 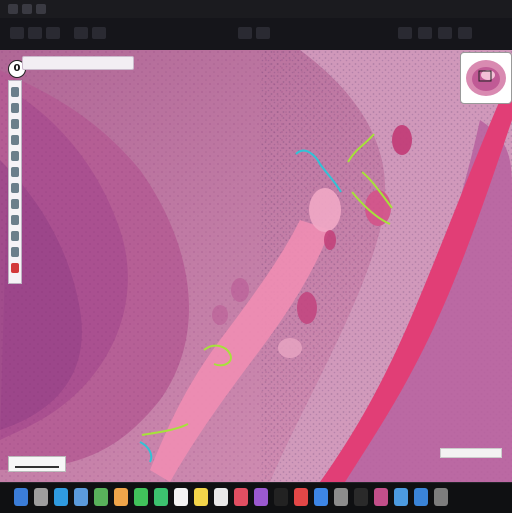 I want to click on tv-icon, so click(x=281, y=497).